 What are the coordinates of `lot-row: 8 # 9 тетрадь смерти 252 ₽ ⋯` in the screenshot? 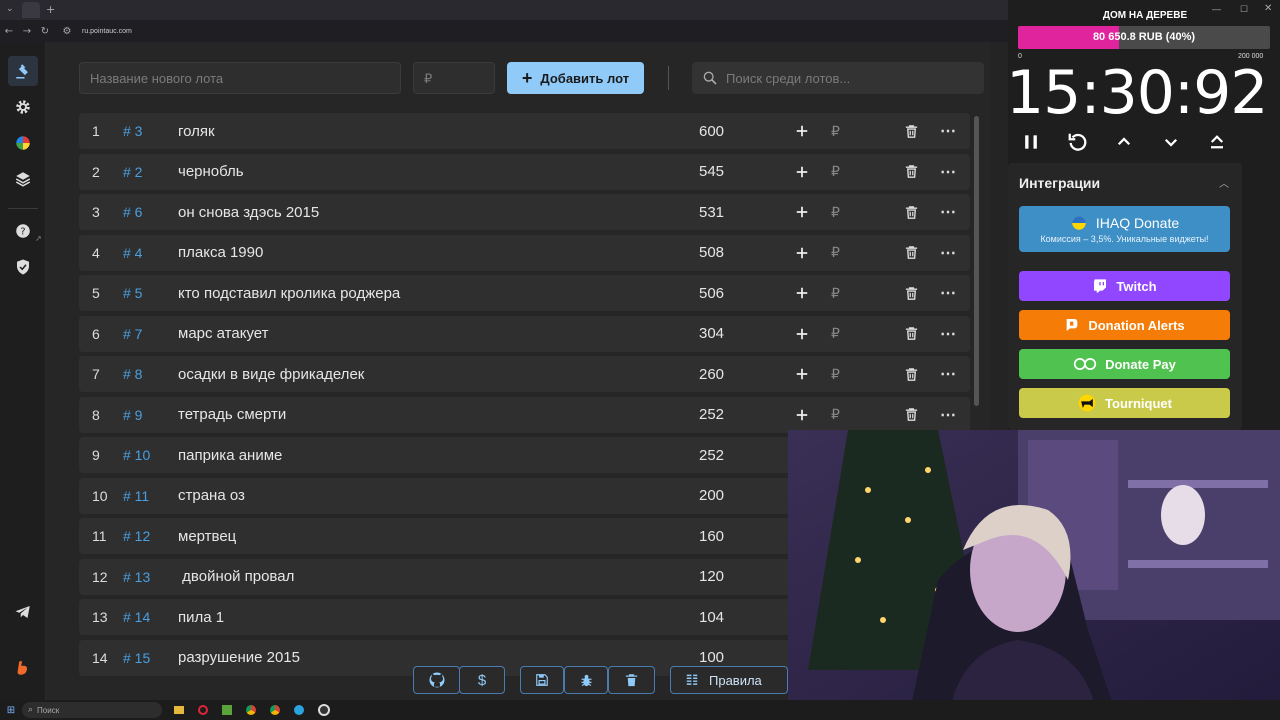 It's located at (524, 414).